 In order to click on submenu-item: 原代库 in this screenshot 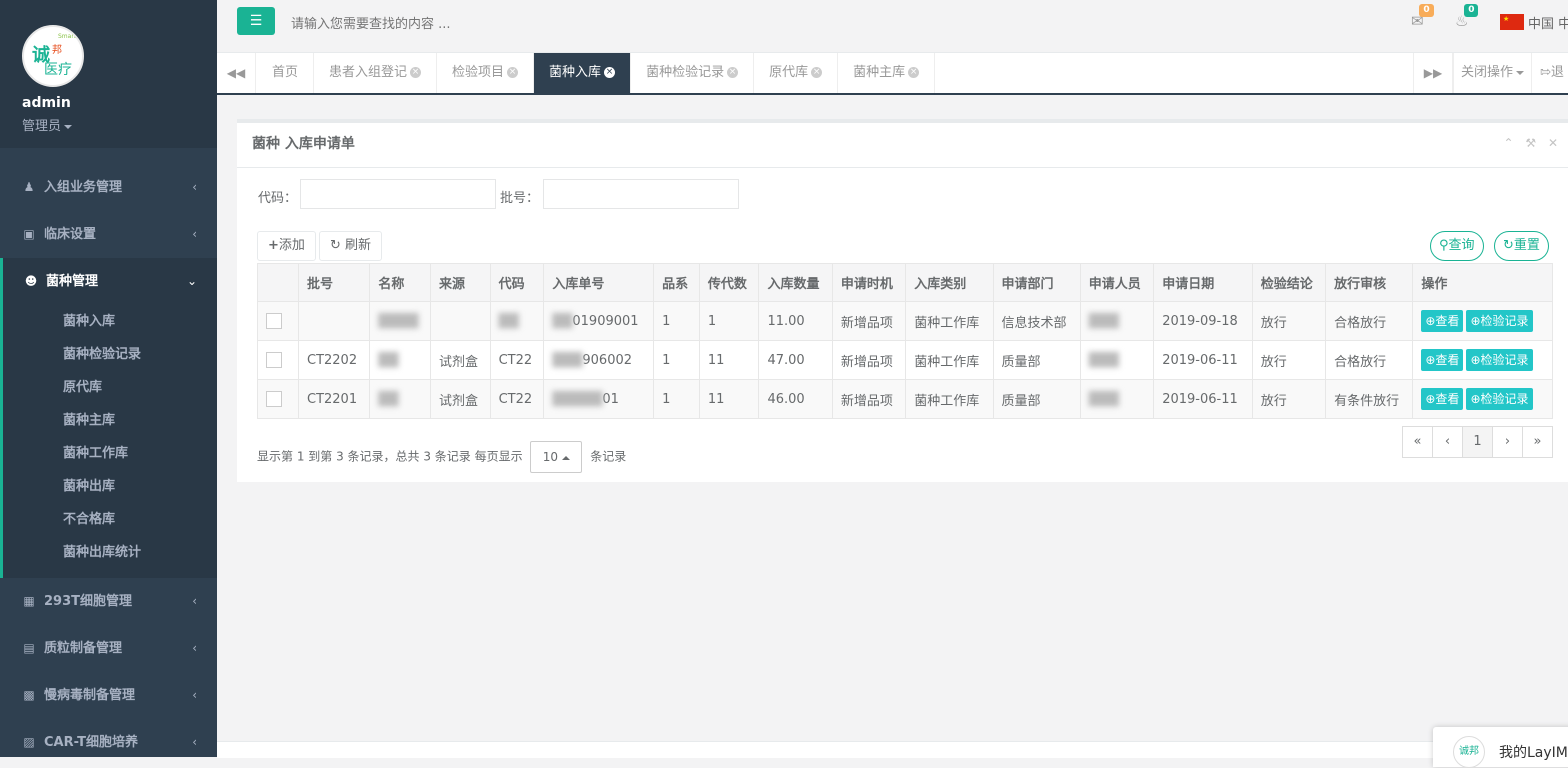, I will do `click(110, 387)`.